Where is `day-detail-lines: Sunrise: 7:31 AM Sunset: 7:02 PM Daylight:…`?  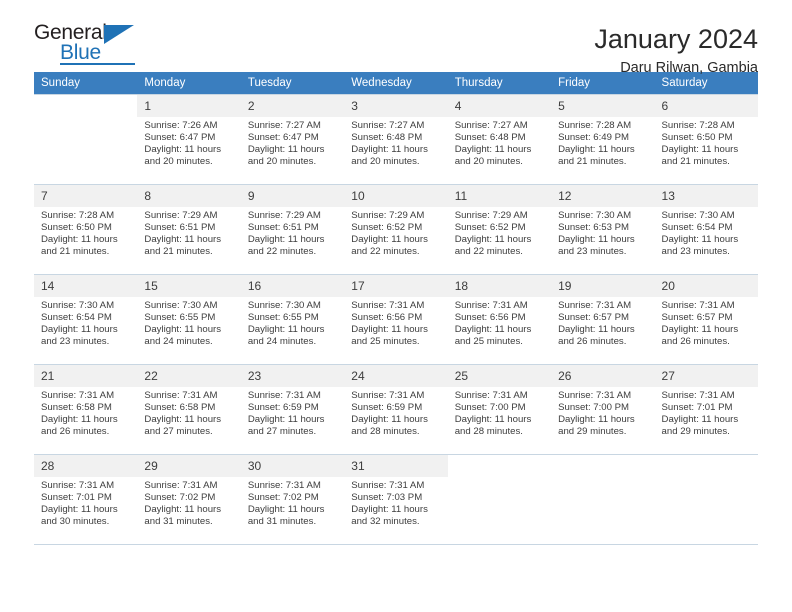 day-detail-lines: Sunrise: 7:31 AM Sunset: 7:02 PM Daylight:… is located at coordinates (292, 502).